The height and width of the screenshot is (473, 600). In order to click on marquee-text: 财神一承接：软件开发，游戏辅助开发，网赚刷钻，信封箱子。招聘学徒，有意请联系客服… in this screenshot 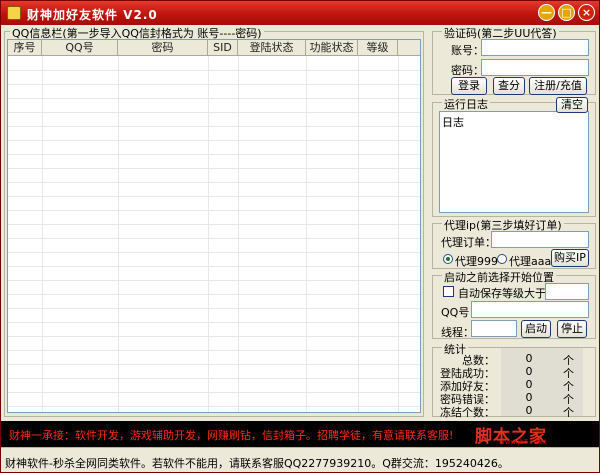, I will do `click(231, 435)`.